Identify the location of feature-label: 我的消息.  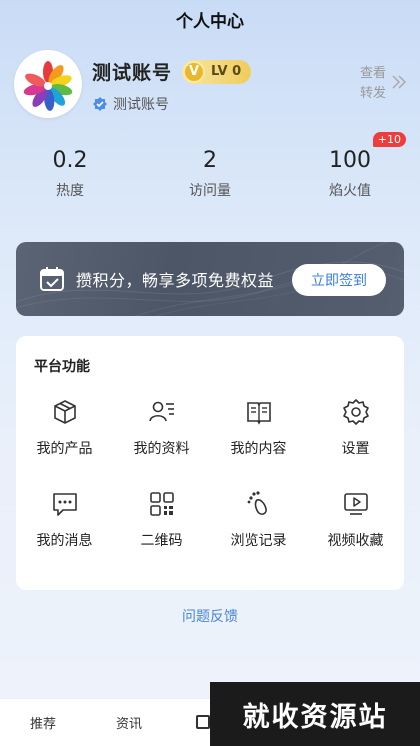
(64, 541).